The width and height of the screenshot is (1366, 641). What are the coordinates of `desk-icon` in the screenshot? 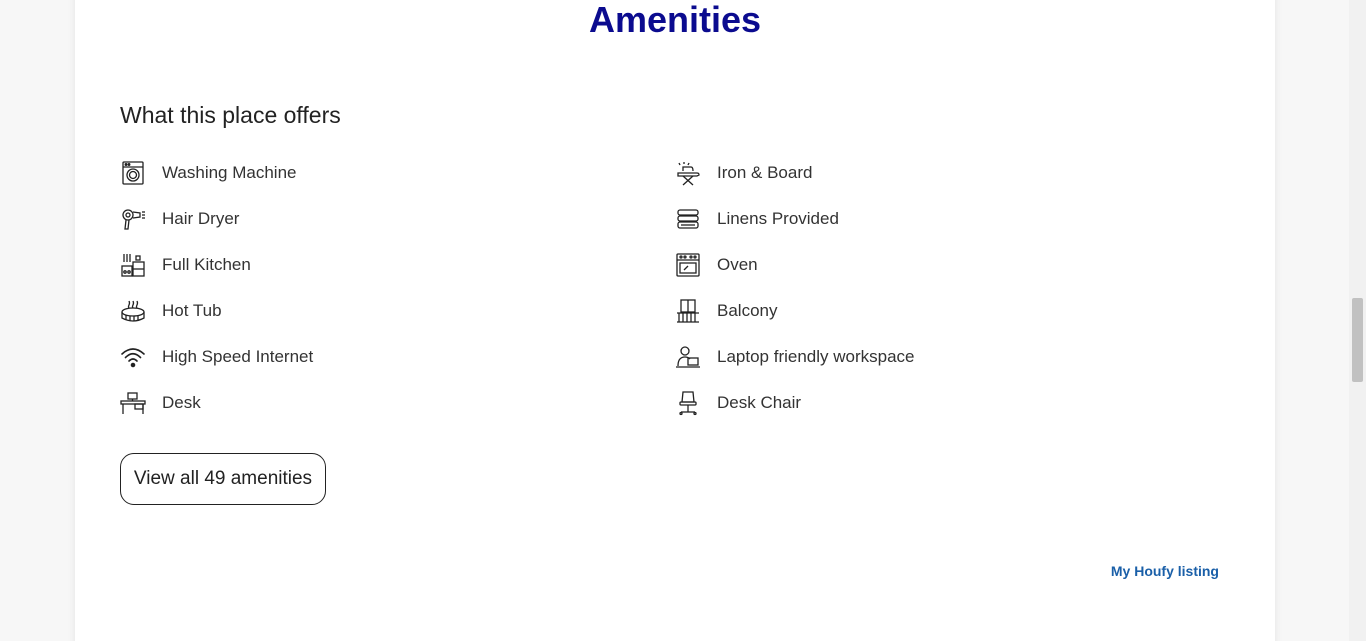 It's located at (133, 403).